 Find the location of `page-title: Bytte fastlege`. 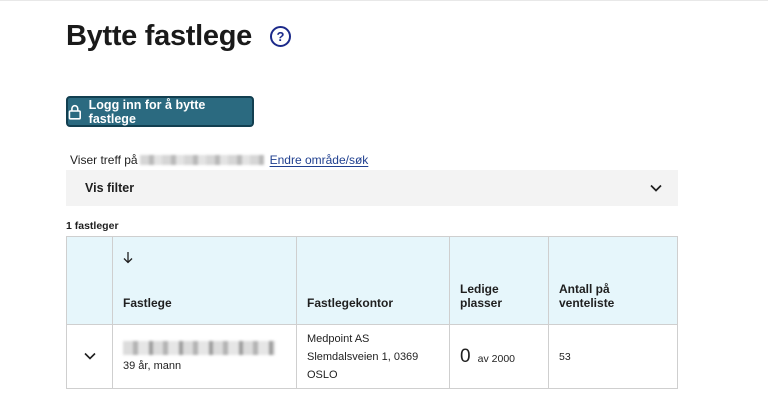

page-title: Bytte fastlege is located at coordinates (159, 36).